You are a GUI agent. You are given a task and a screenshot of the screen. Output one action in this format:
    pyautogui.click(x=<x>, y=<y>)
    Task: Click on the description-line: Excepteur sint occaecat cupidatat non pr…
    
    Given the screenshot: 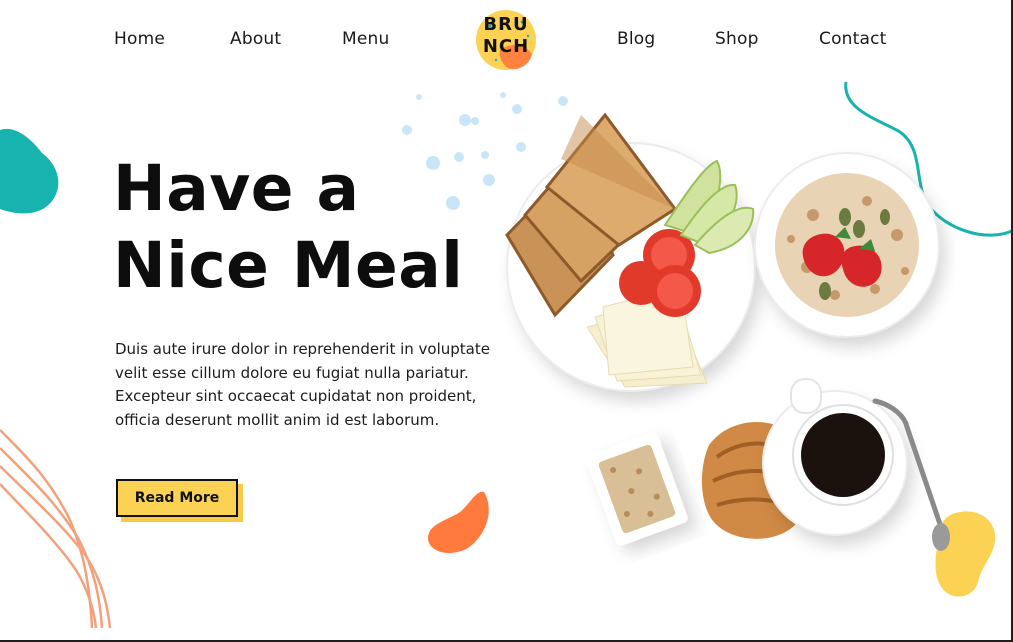 What is the action you would take?
    pyautogui.click(x=296, y=396)
    